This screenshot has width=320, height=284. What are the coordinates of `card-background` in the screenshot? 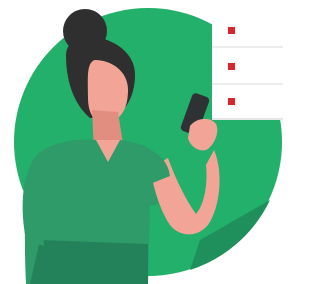 It's located at (247, 64).